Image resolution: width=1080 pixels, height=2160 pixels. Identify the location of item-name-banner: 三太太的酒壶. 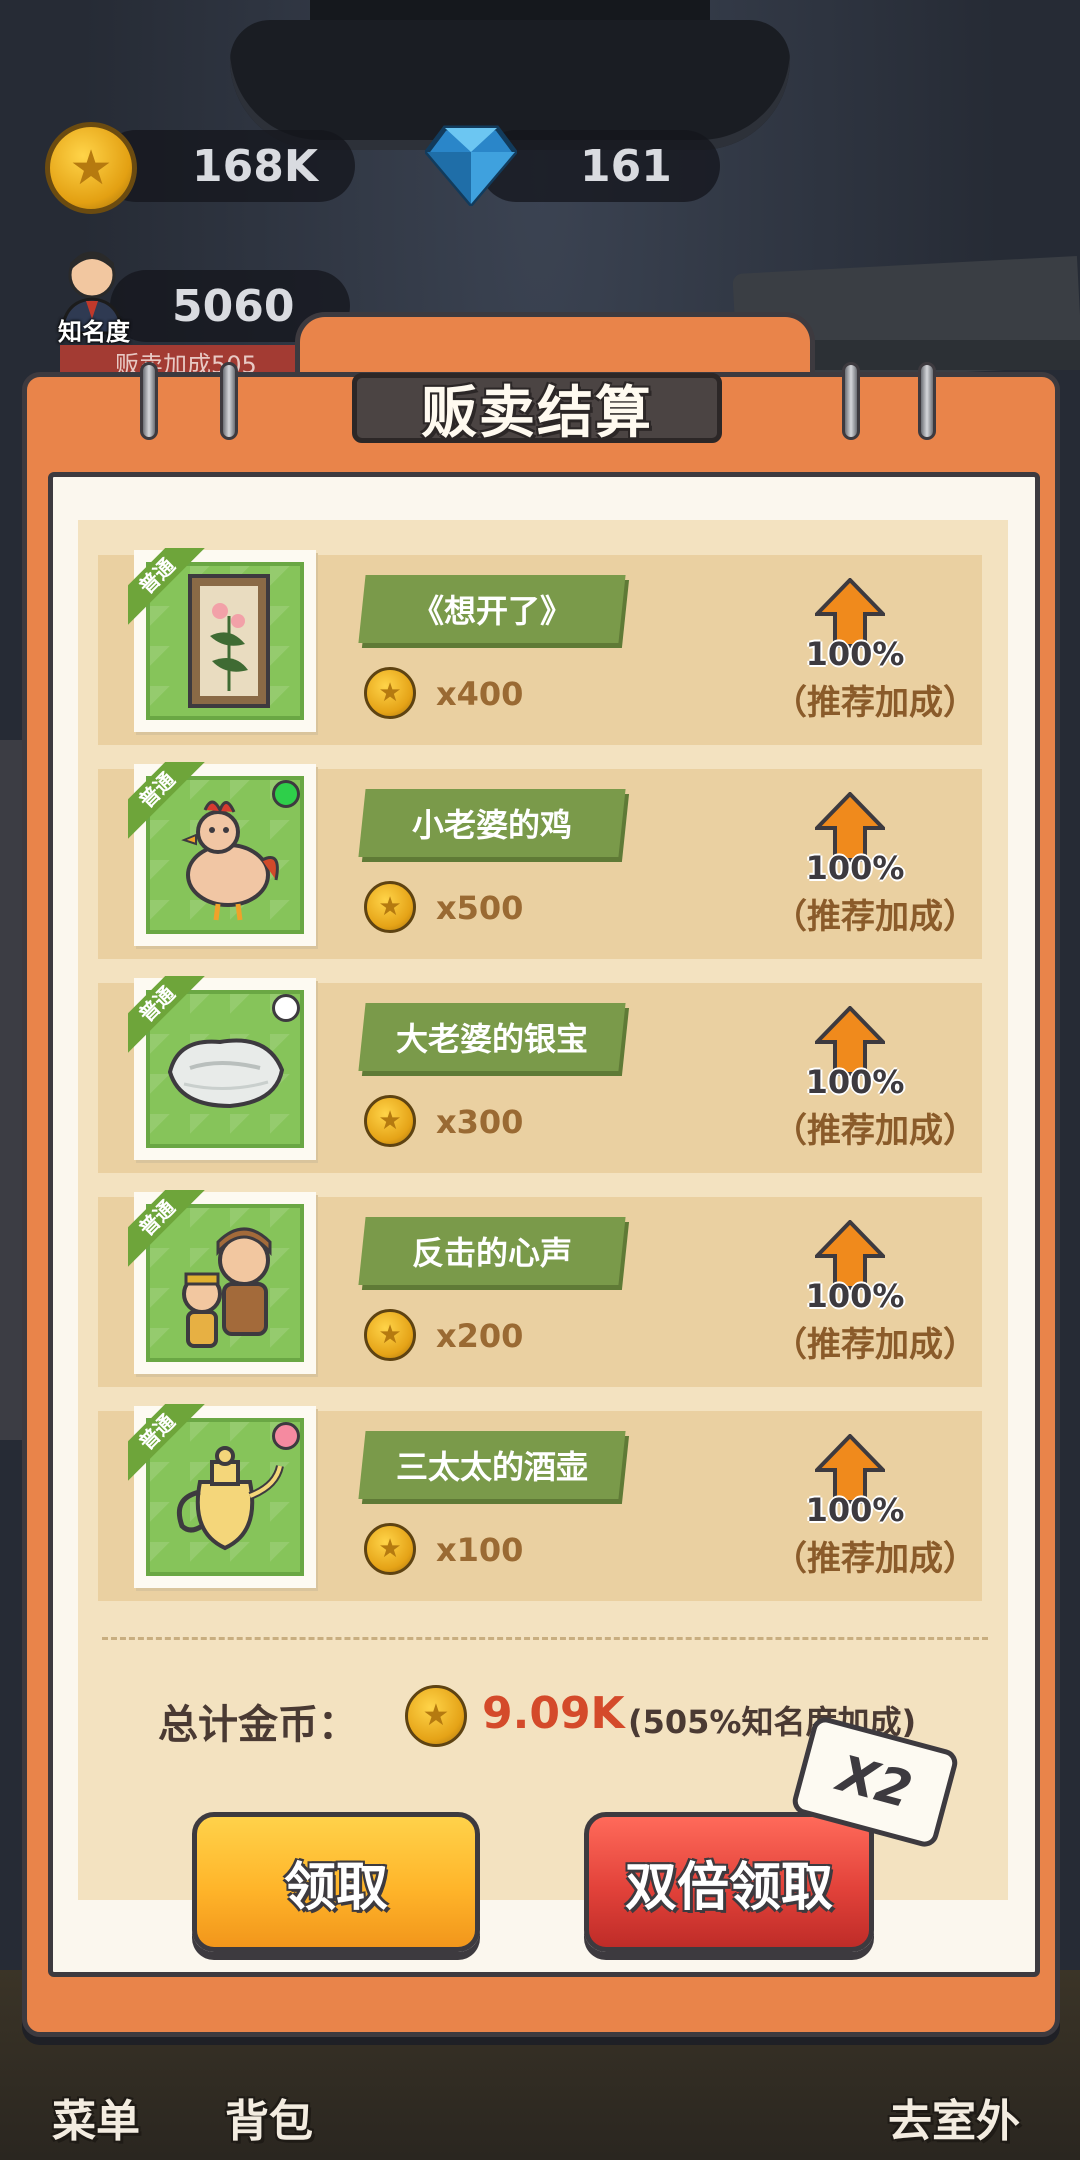
(492, 1465).